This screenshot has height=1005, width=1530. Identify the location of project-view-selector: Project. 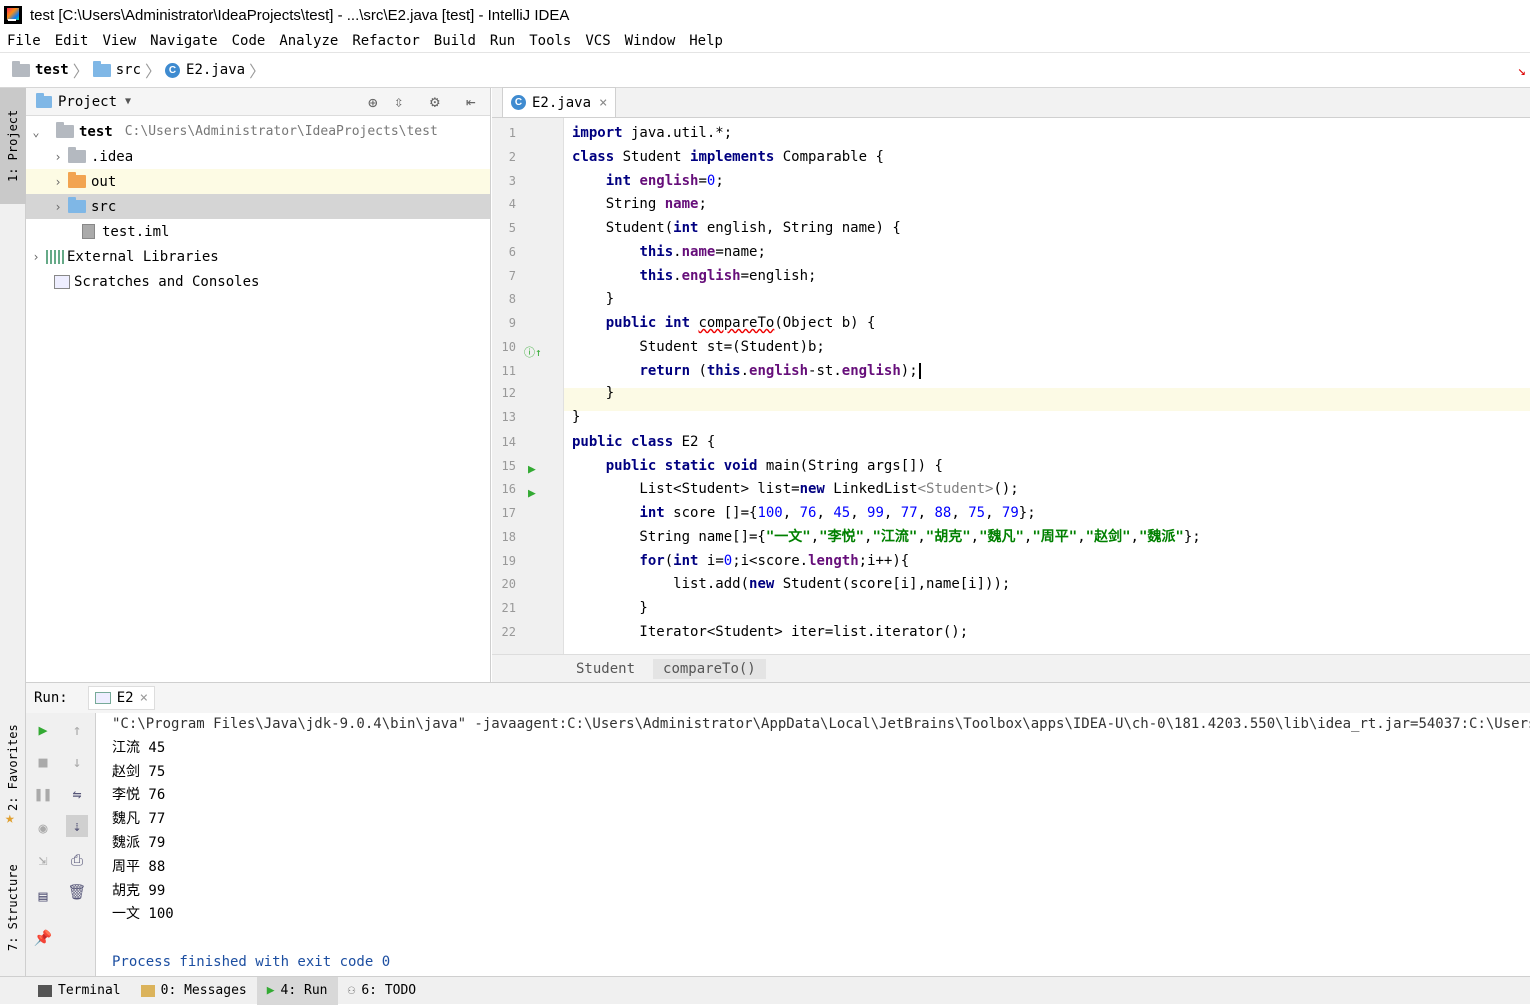
(87, 102).